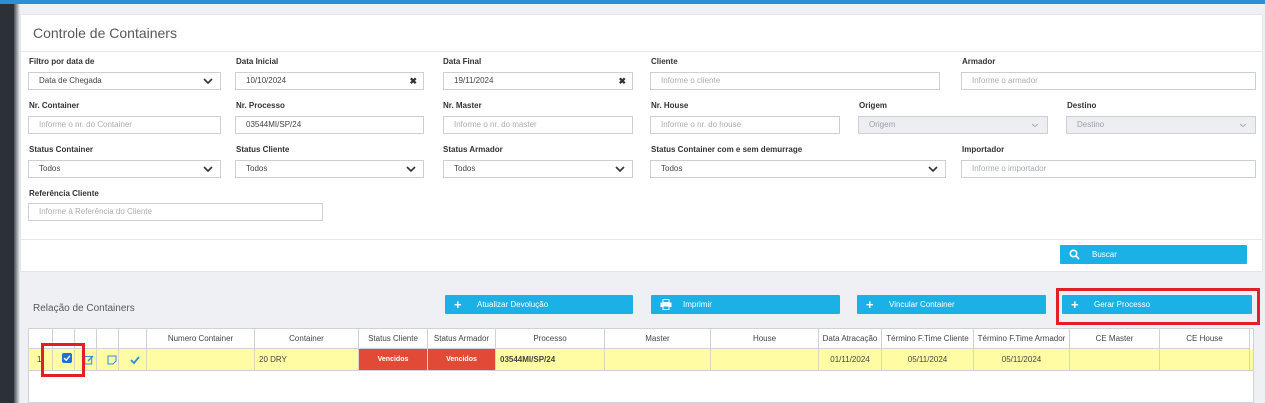 This screenshot has width=1265, height=403. I want to click on header-note, so click(108, 339).